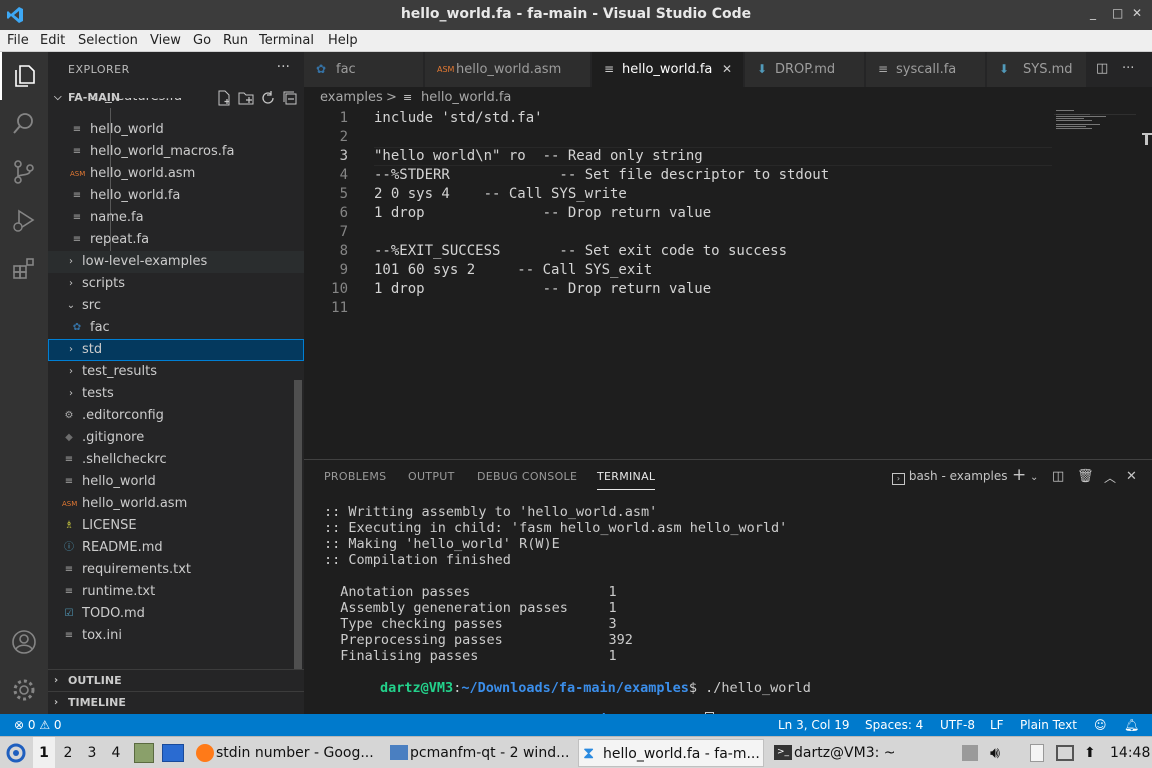  Describe the element at coordinates (144, 753) in the screenshot. I see `file-manager-launcher-icon` at that location.